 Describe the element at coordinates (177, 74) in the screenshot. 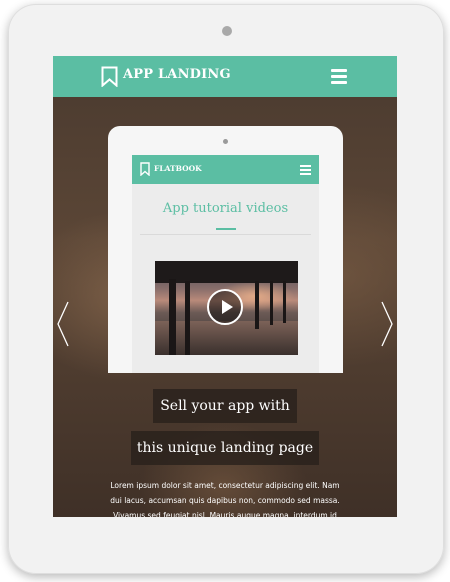

I see `brand-name: APP LANDING` at that location.